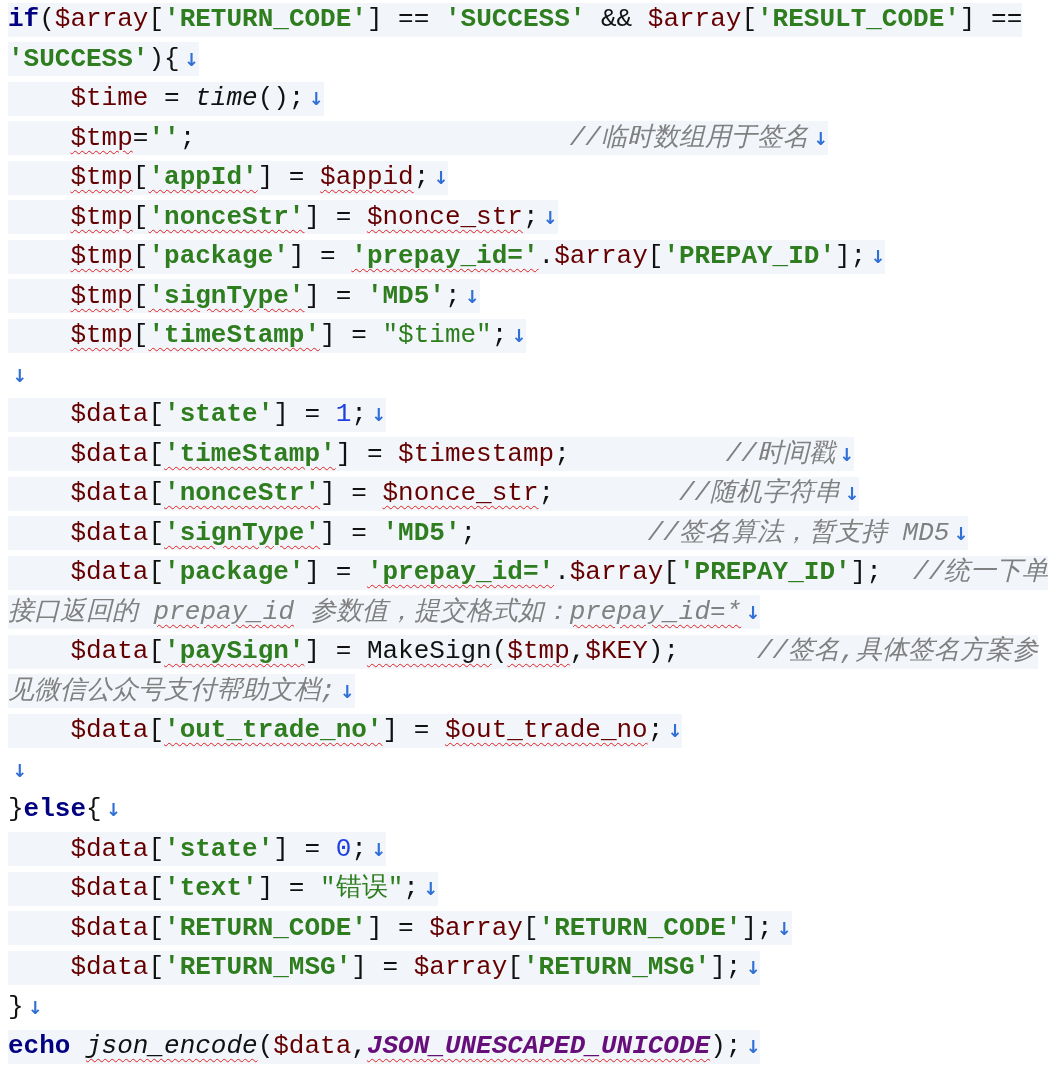 This screenshot has width=1064, height=1074. I want to click on string-literal: 'RETURN_MSG', so click(616, 968).